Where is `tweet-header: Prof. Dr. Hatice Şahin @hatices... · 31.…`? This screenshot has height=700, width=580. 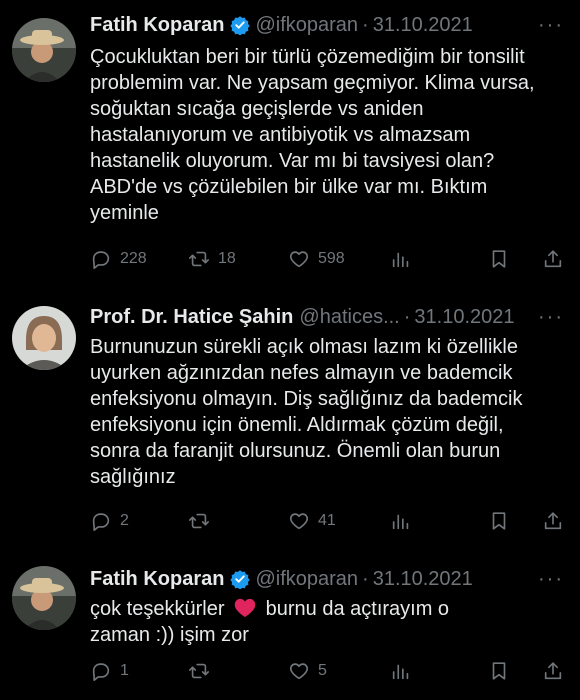 tweet-header: Prof. Dr. Hatice Şahin @hatices... · 31.… is located at coordinates (302, 317).